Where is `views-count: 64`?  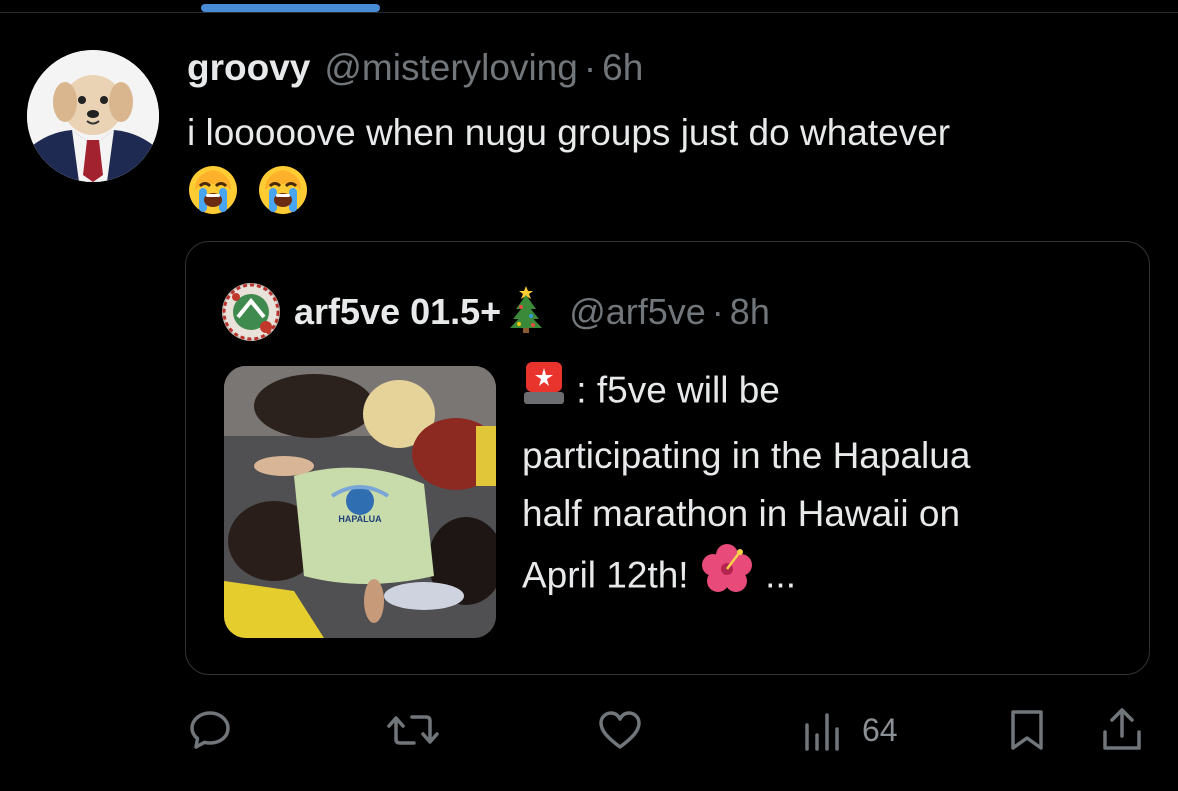 views-count: 64 is located at coordinates (880, 729).